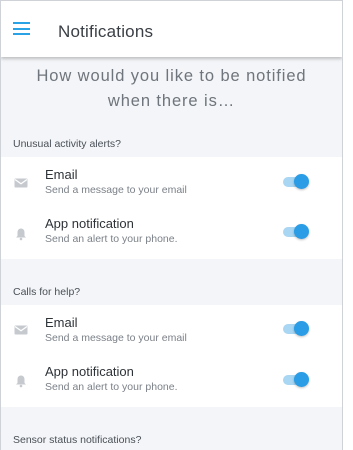 The image size is (353, 450). What do you see at coordinates (77, 440) in the screenshot?
I see `section-header-sensor-status: Sensor status notifications?` at bounding box center [77, 440].